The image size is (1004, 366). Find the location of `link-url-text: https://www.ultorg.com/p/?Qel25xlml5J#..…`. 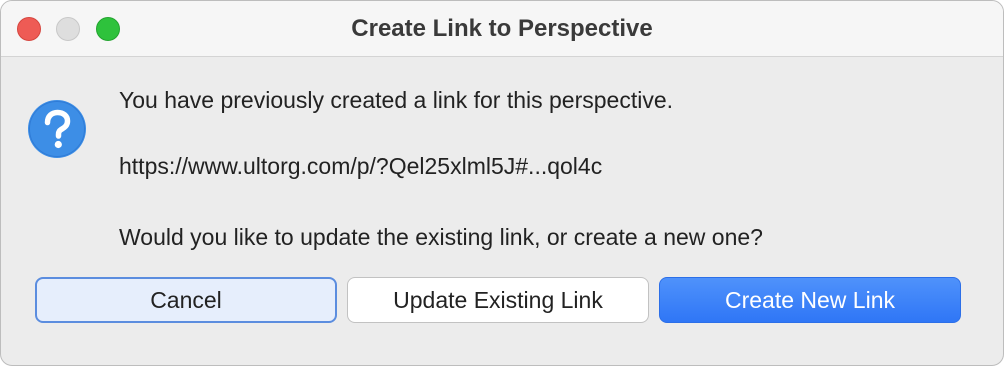

link-url-text: https://www.ultorg.com/p/?Qel25xlml5J#..… is located at coordinates (361, 166).